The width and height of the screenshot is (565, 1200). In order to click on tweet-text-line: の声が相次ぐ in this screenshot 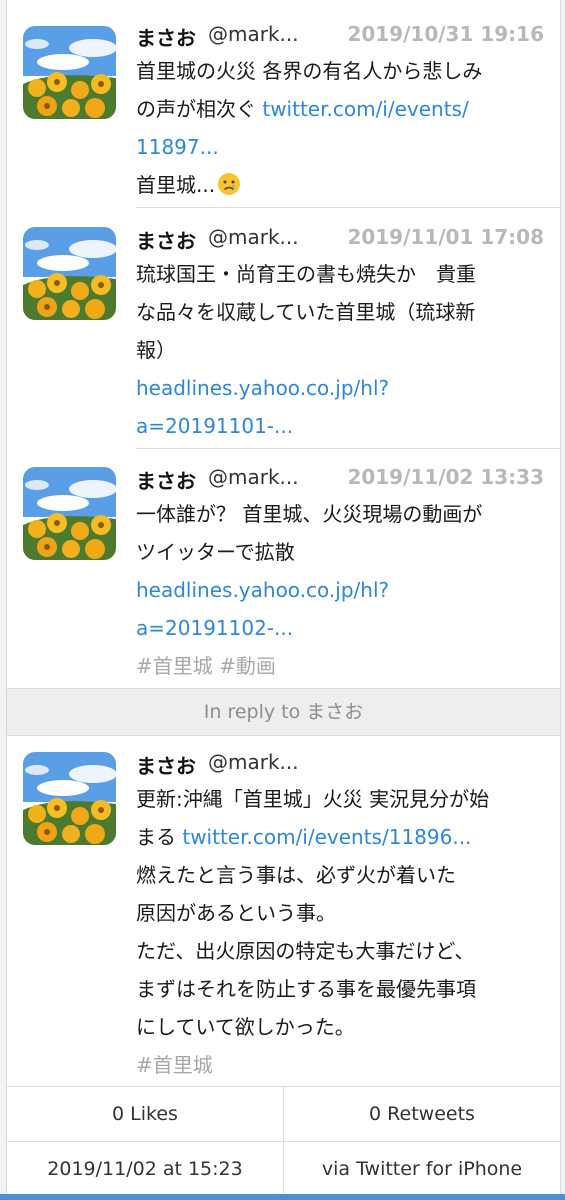, I will do `click(199, 109)`.